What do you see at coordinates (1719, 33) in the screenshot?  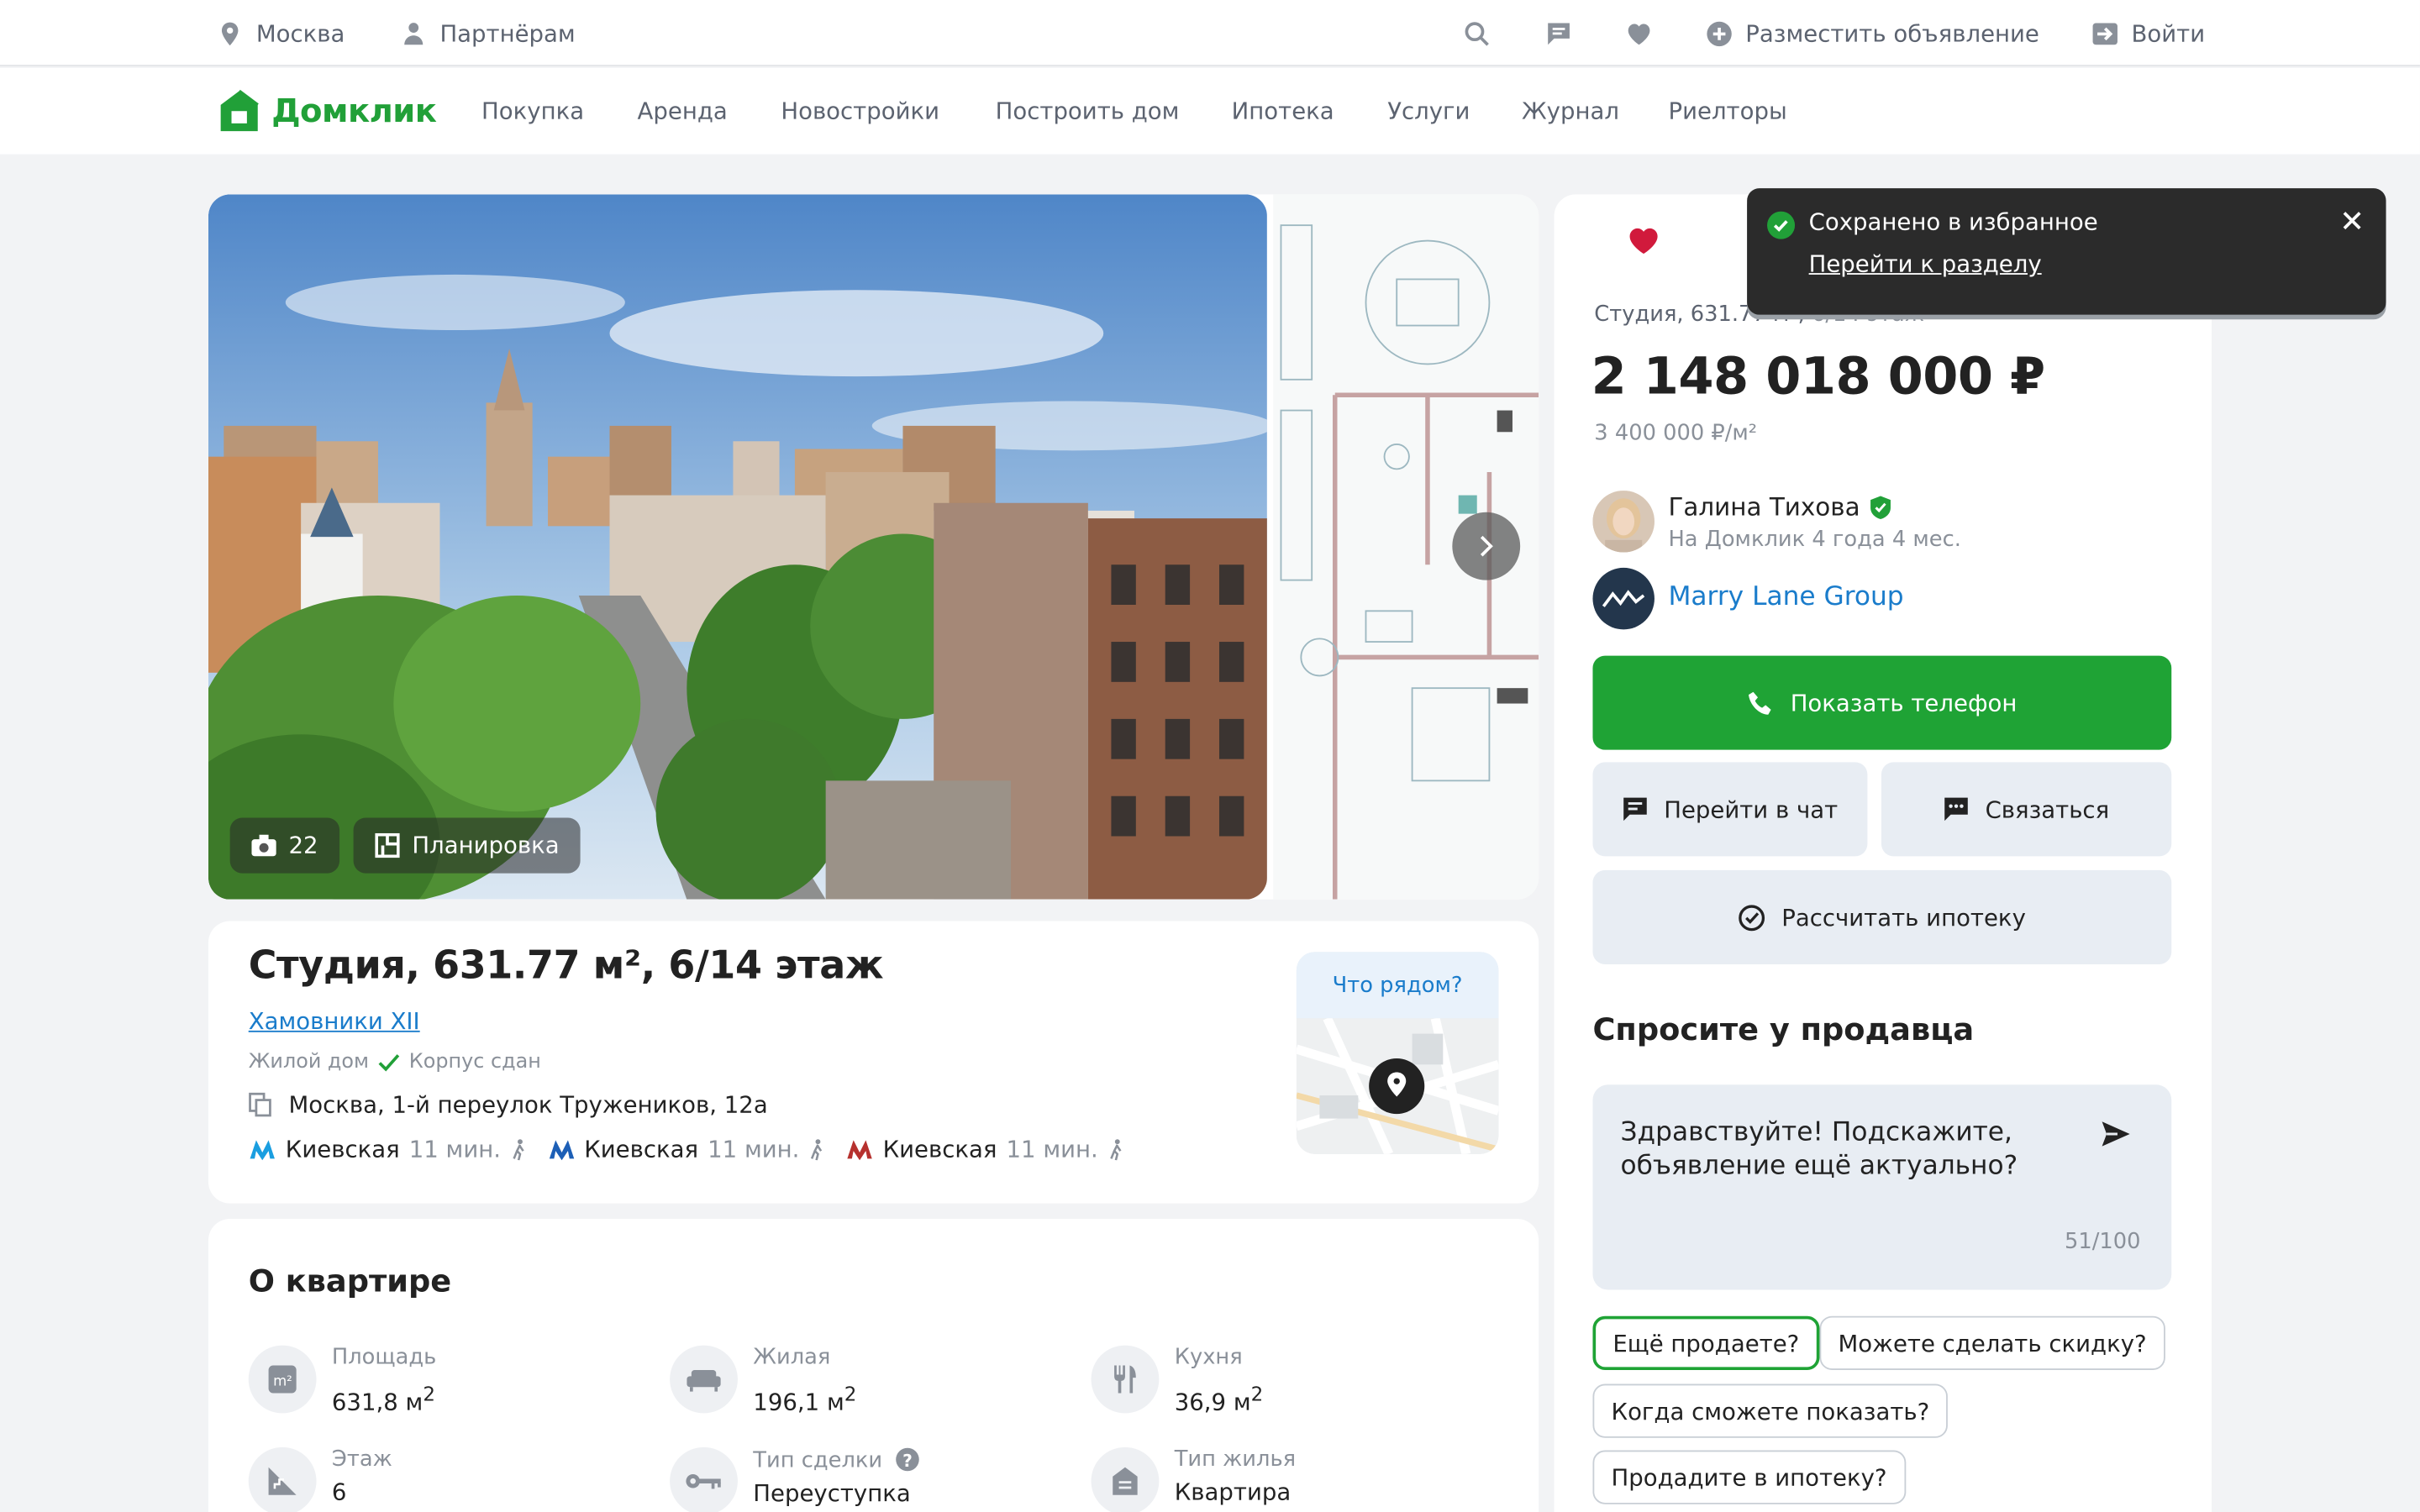 I see `plus-circle-icon` at bounding box center [1719, 33].